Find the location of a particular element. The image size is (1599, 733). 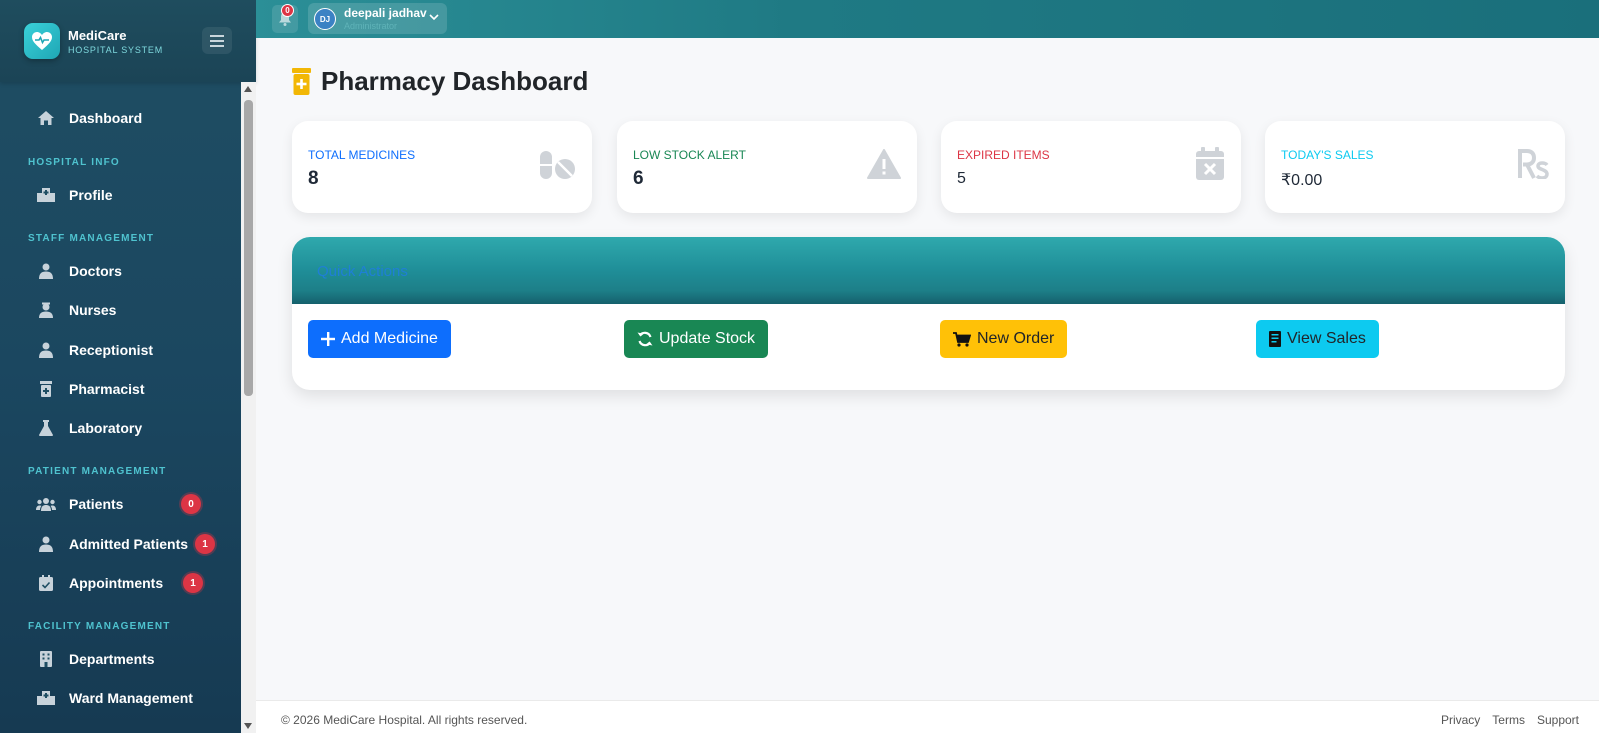

footer-links: Privacy Terms Support is located at coordinates (1510, 720).